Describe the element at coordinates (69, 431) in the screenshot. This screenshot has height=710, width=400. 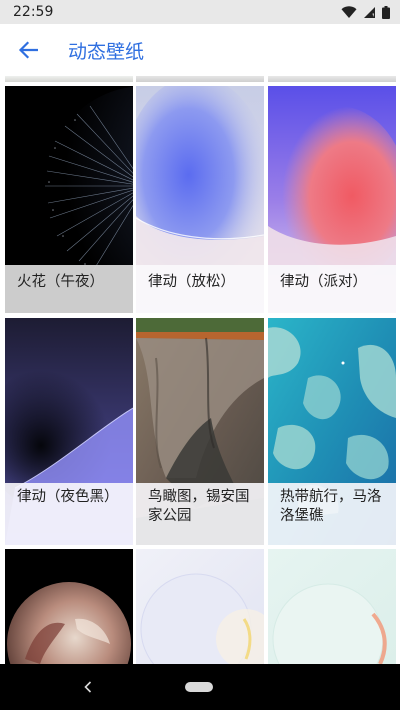
I see `wallpaper-tile-pulse-night: 律动（夜色黑）` at that location.